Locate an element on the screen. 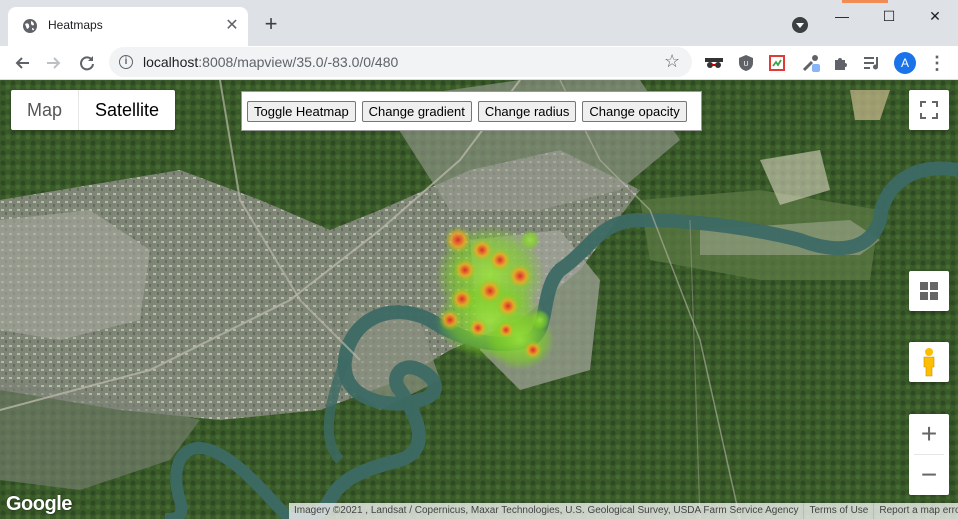 The width and height of the screenshot is (958, 519). svg-text: U is located at coordinates (745, 64).